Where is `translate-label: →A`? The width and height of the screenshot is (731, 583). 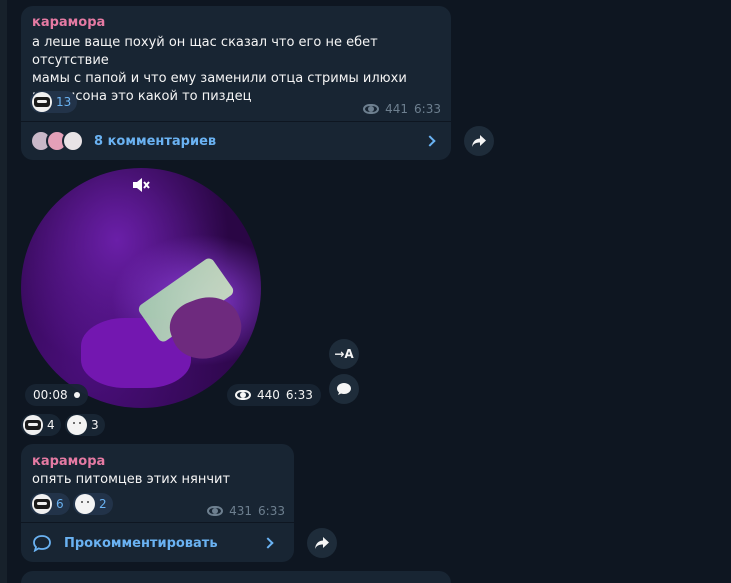
translate-label: →A is located at coordinates (344, 354).